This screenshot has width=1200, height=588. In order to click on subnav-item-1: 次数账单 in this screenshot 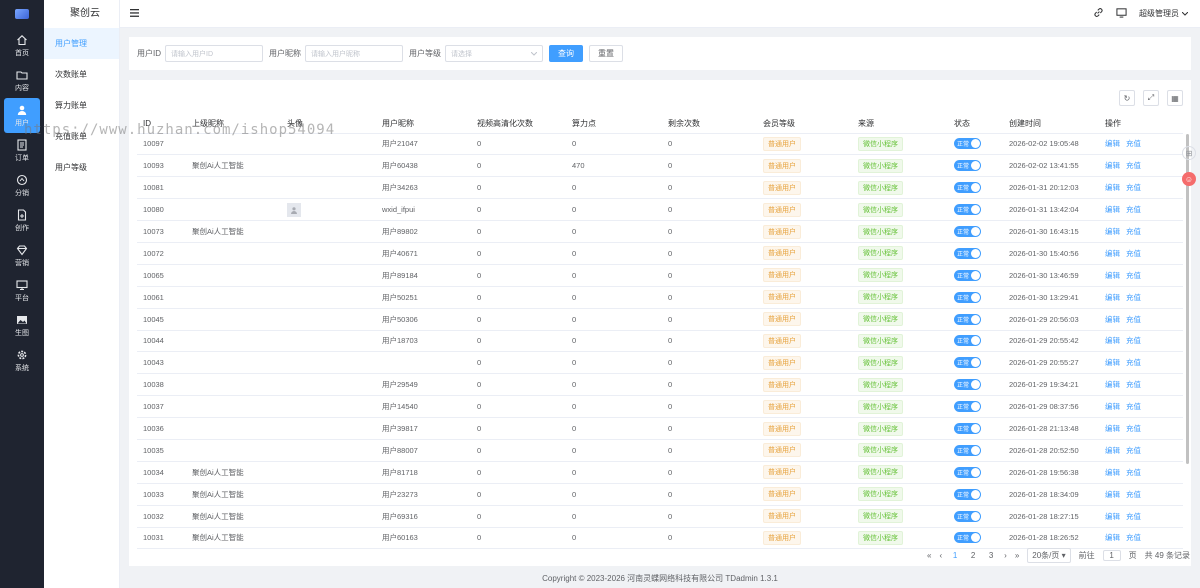, I will do `click(81, 74)`.